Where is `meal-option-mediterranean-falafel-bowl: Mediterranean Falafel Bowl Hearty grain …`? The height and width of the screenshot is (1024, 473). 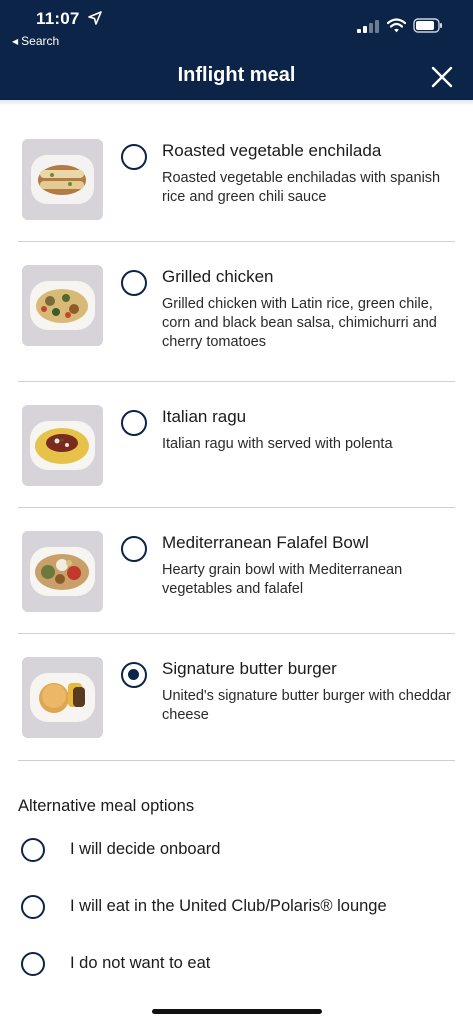 meal-option-mediterranean-falafel-bowl: Mediterranean Falafel Bowl Hearty grain … is located at coordinates (236, 577).